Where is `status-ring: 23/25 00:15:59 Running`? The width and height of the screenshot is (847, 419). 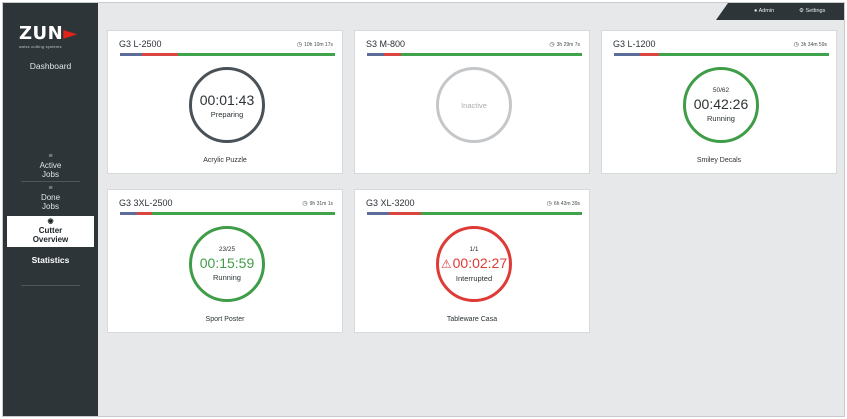
status-ring: 23/25 00:15:59 Running is located at coordinates (227, 264).